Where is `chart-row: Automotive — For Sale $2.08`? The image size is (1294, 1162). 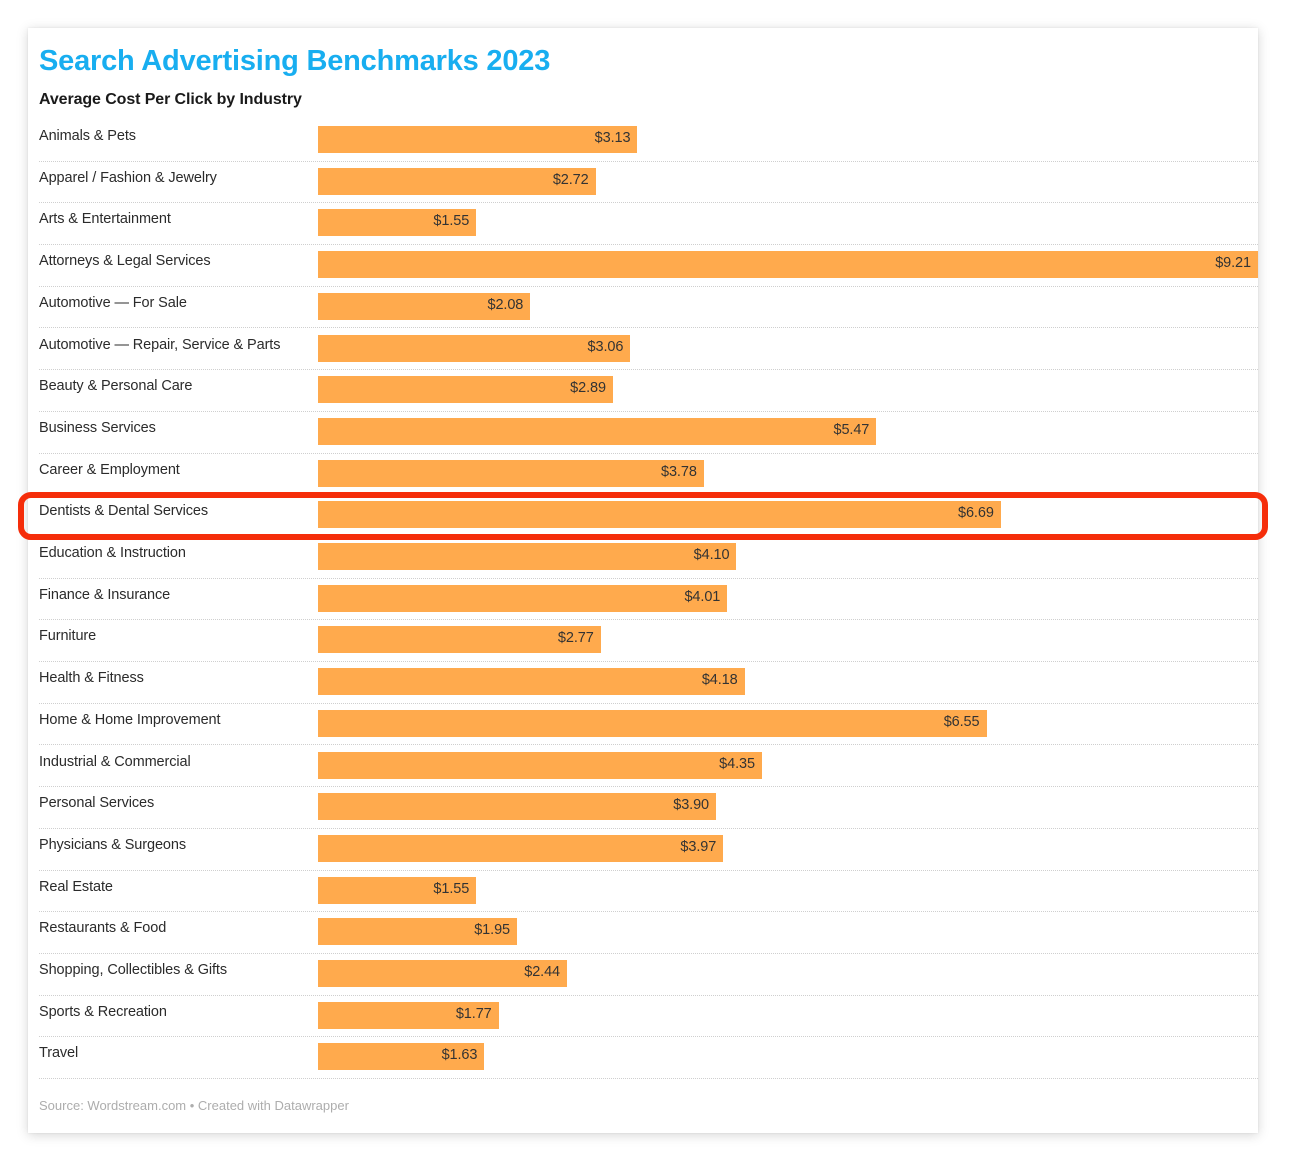
chart-row: Automotive — For Sale $2.08 is located at coordinates (648, 308).